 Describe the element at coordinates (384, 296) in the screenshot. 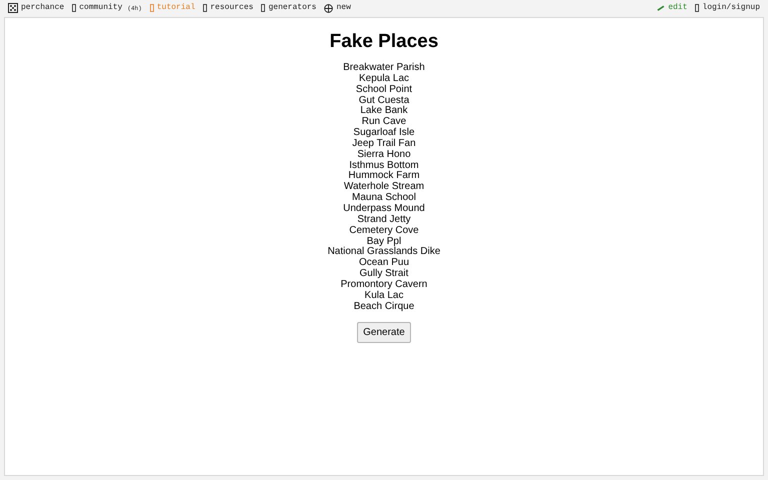

I see `place-name: Kula Lac` at that location.